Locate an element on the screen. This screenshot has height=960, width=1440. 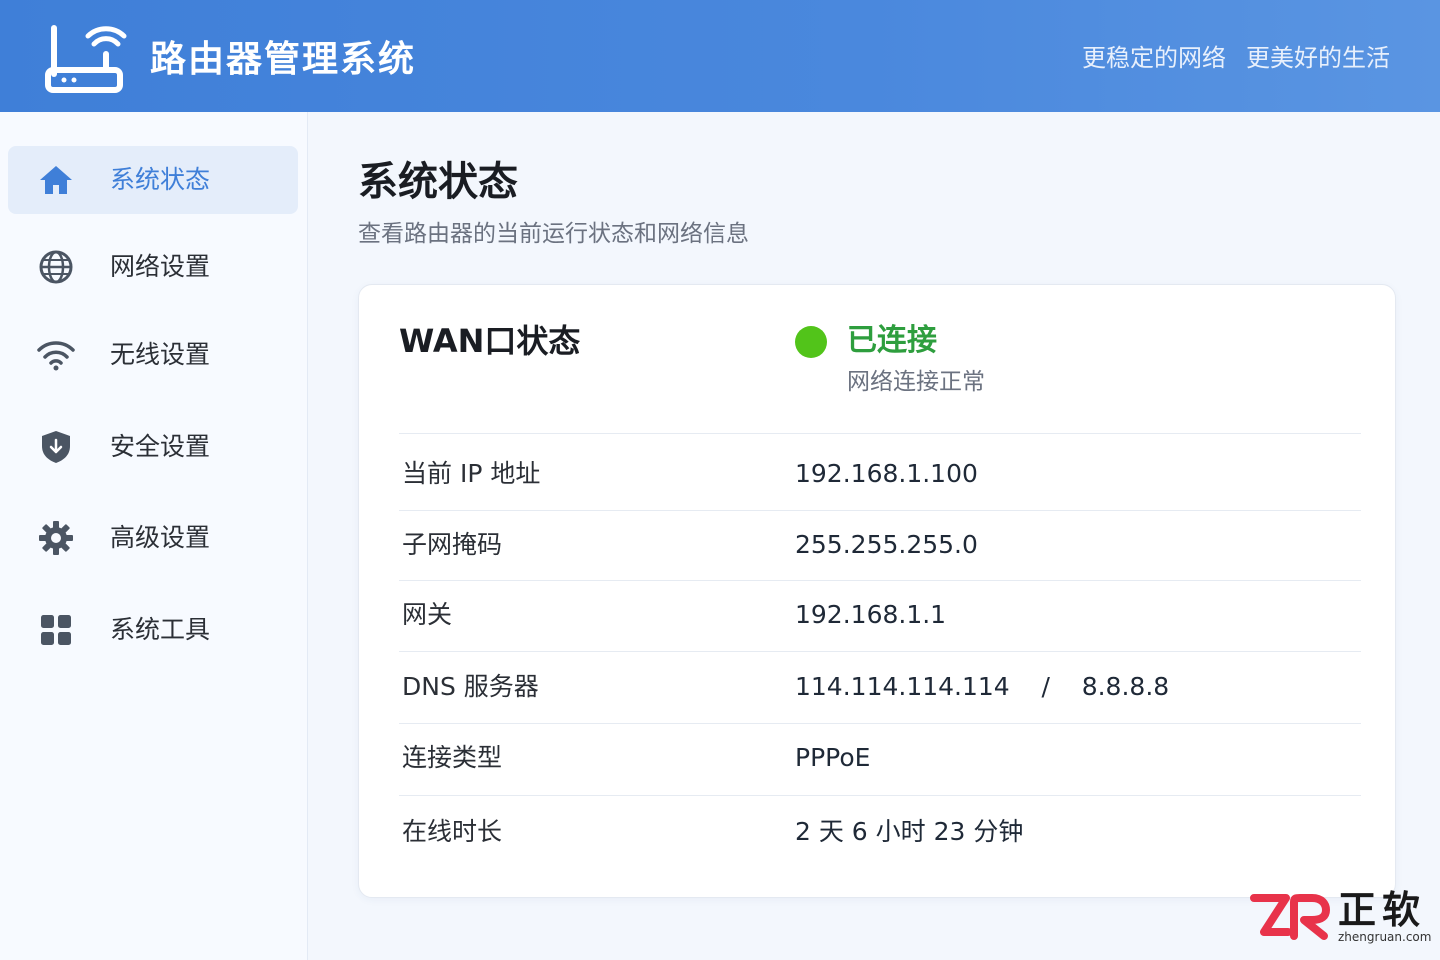
table-row: 网关 192.168.1.1 is located at coordinates (880, 615).